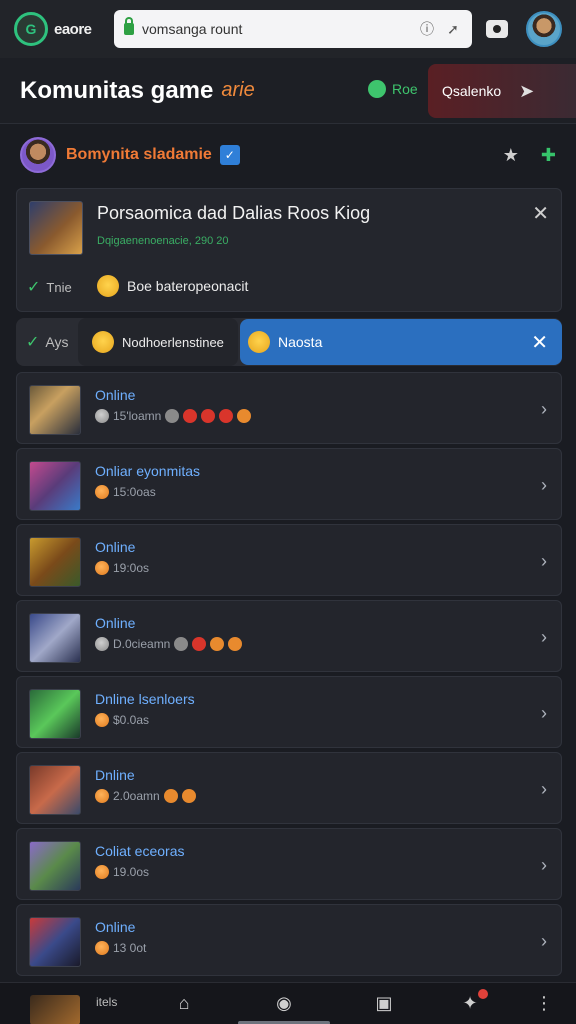 This screenshot has height=1024, width=576. I want to click on url-text: vomsanga rount, so click(276, 29).